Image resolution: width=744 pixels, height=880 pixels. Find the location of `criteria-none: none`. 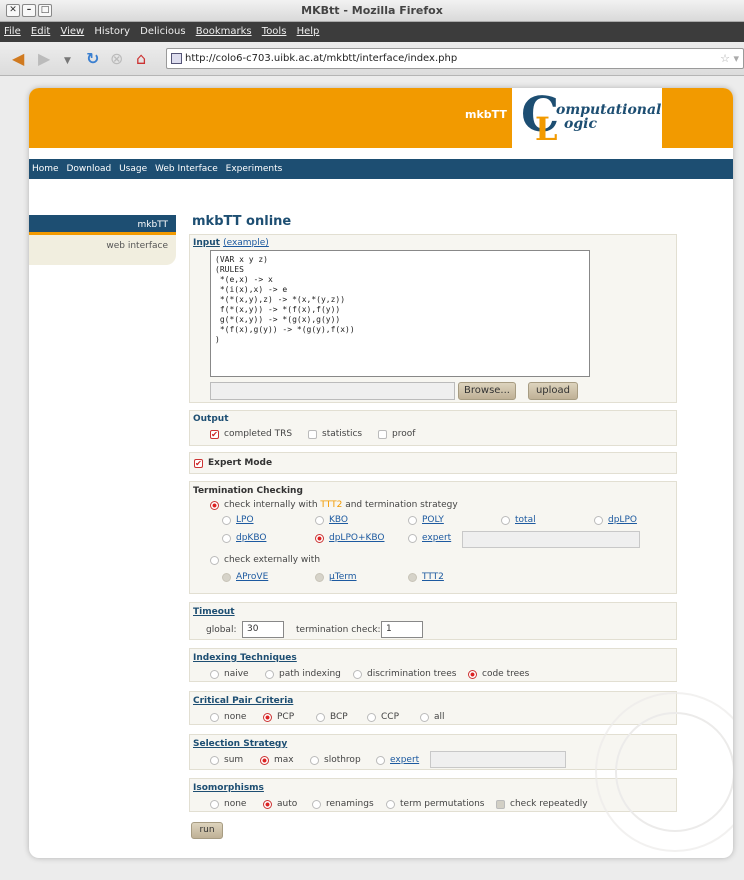

criteria-none: none is located at coordinates (228, 717).